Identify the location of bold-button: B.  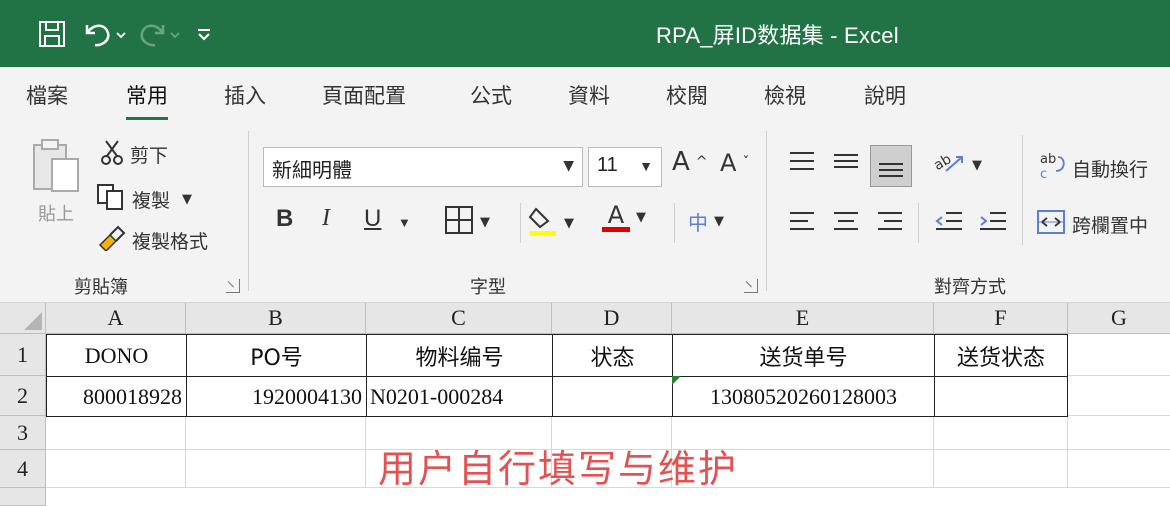
(284, 219).